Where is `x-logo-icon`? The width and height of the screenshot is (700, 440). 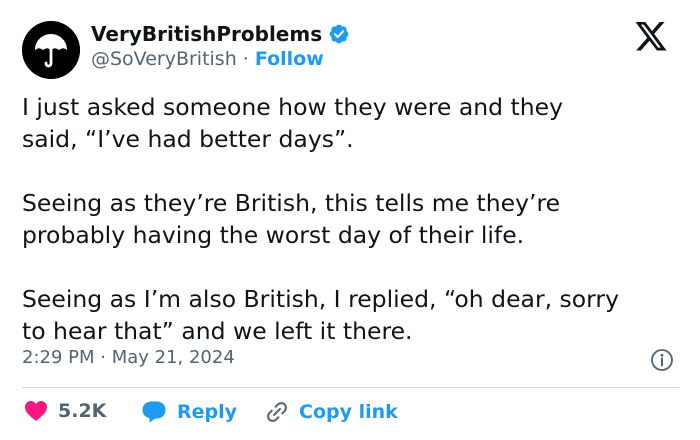
x-logo-icon is located at coordinates (651, 37).